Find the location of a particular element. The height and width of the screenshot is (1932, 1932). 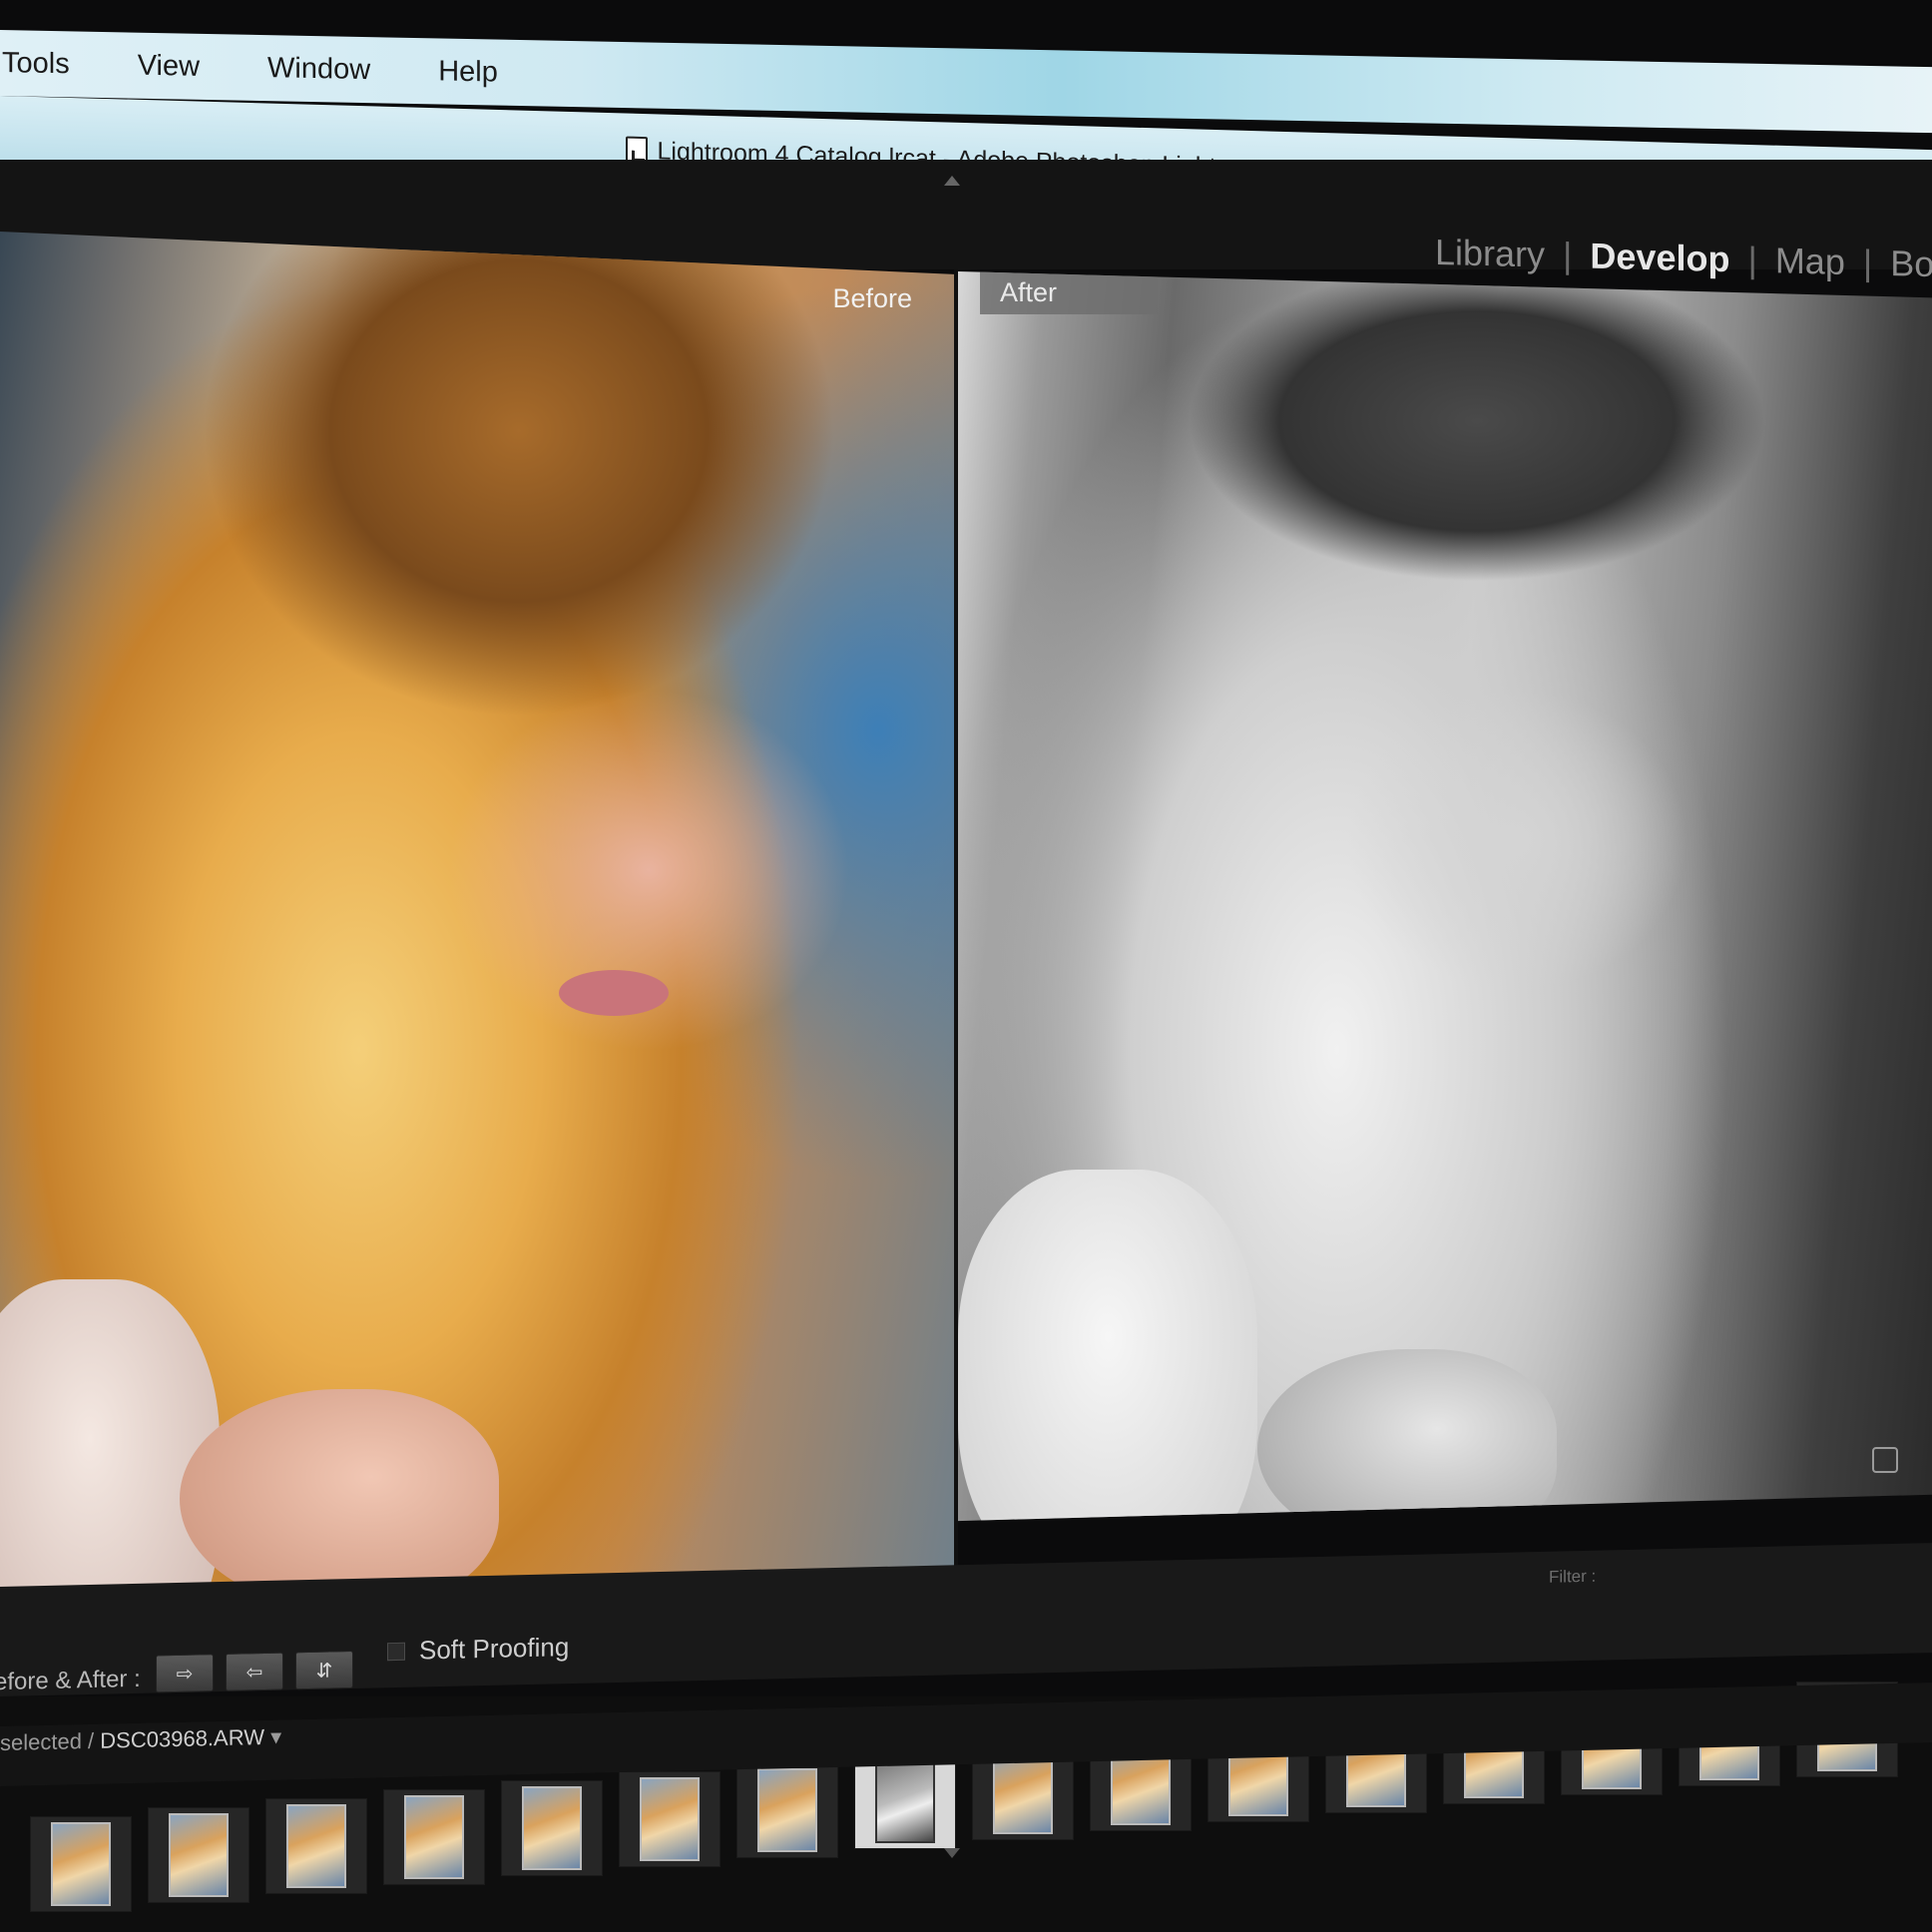

bottom-panel-toggle-arrow-icon is located at coordinates (952, 1853).